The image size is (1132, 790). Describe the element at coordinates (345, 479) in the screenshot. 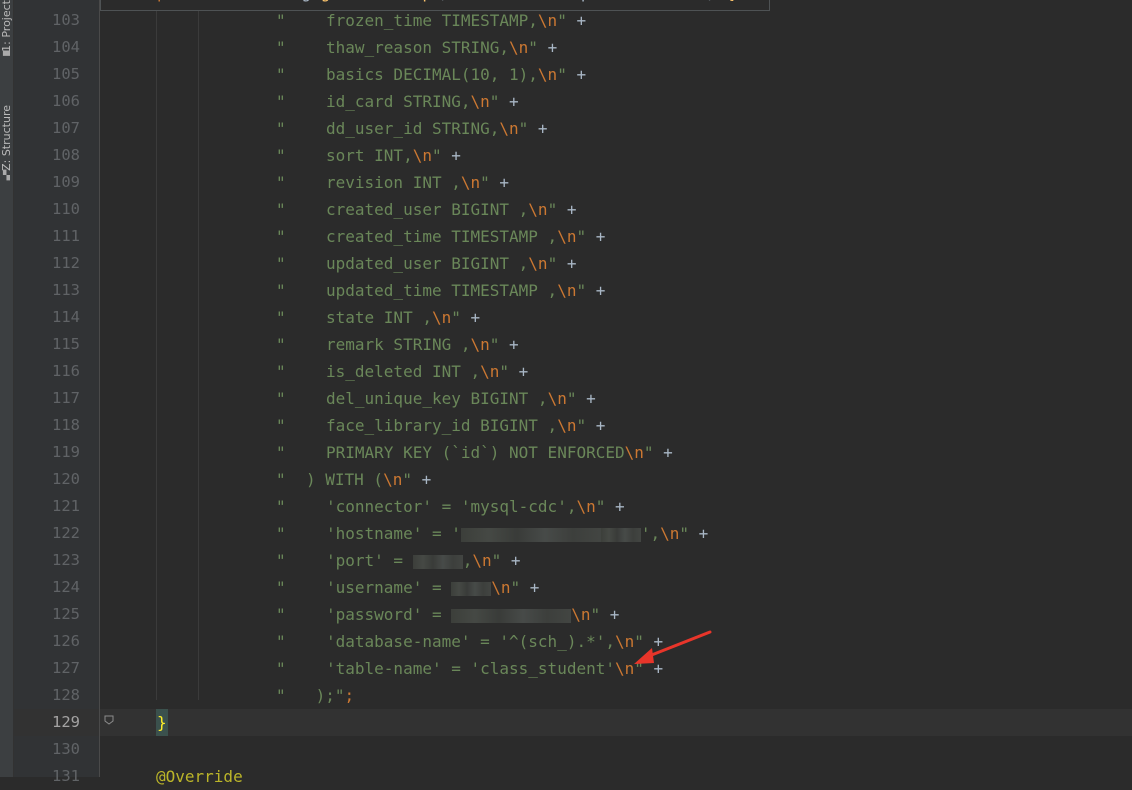

I see `string-content: ) WITH (` at that location.